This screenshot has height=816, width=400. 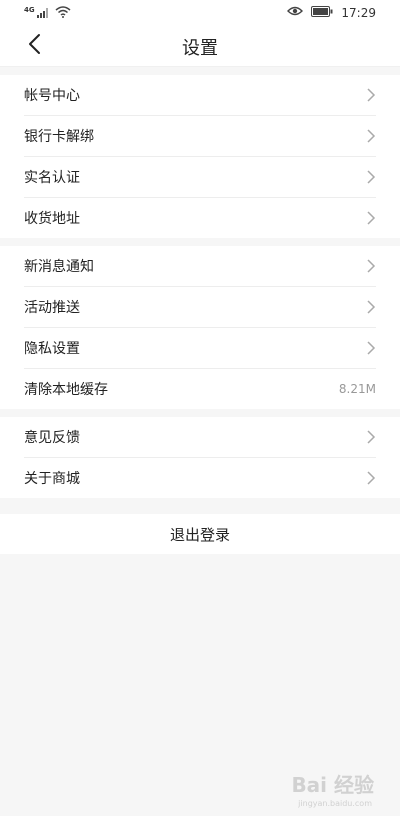 What do you see at coordinates (52, 219) in the screenshot?
I see `setting-label: 收货地址` at bounding box center [52, 219].